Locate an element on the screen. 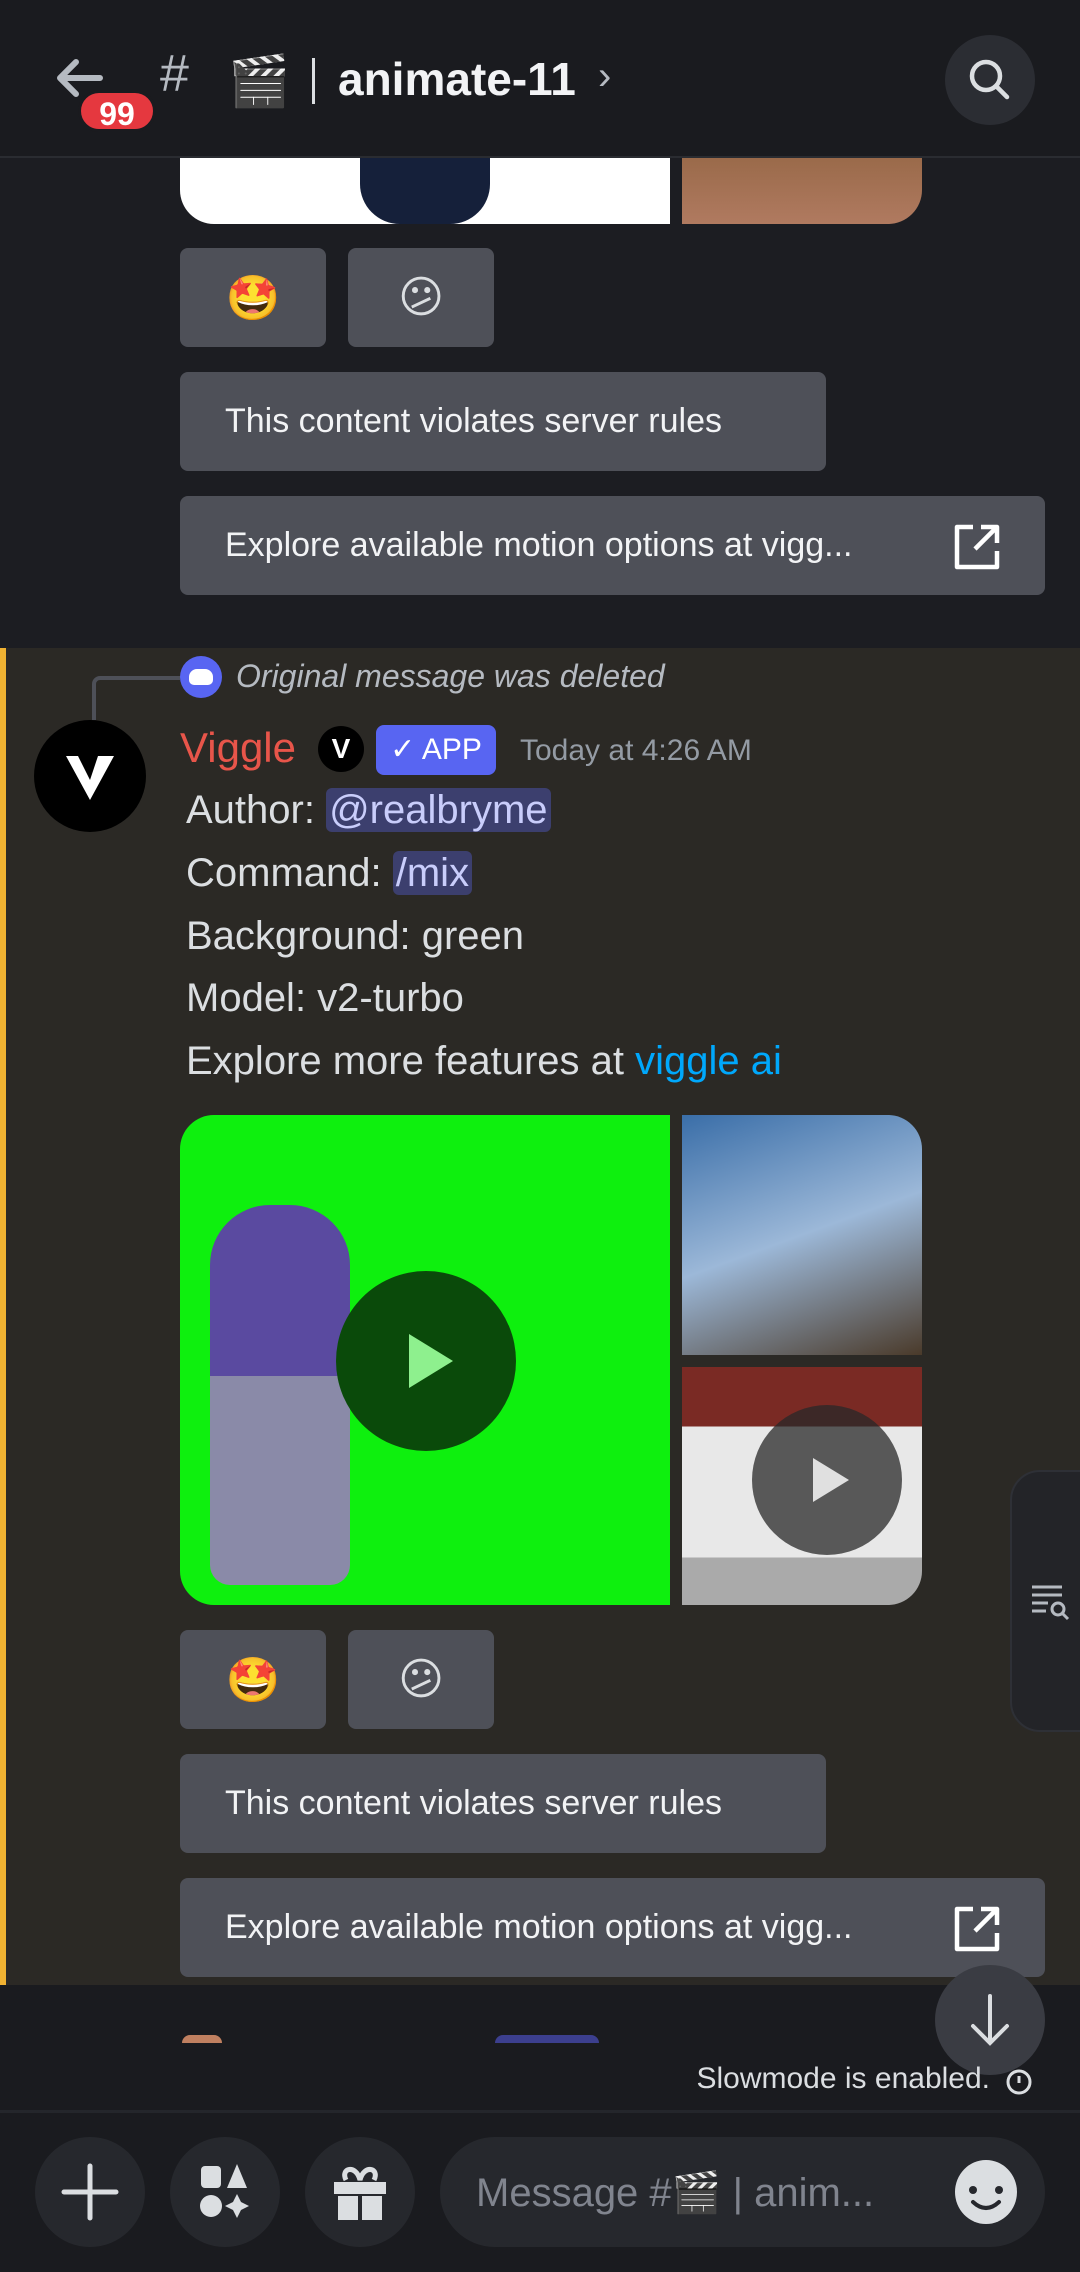 The height and width of the screenshot is (2272, 1080). viggle-logo-icon is located at coordinates (90, 778).